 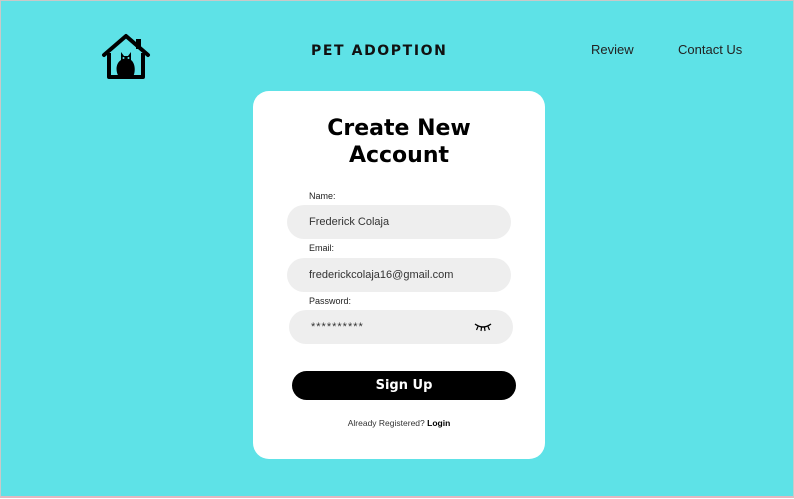 I want to click on name-field-value: Frederick Colaja, so click(x=349, y=222).